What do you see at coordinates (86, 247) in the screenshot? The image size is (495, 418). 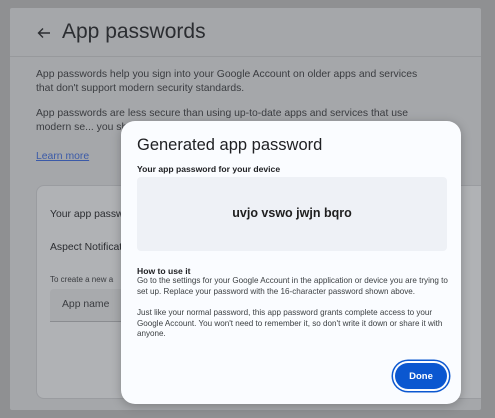 I see `app-list-item: Aspect Notificat` at bounding box center [86, 247].